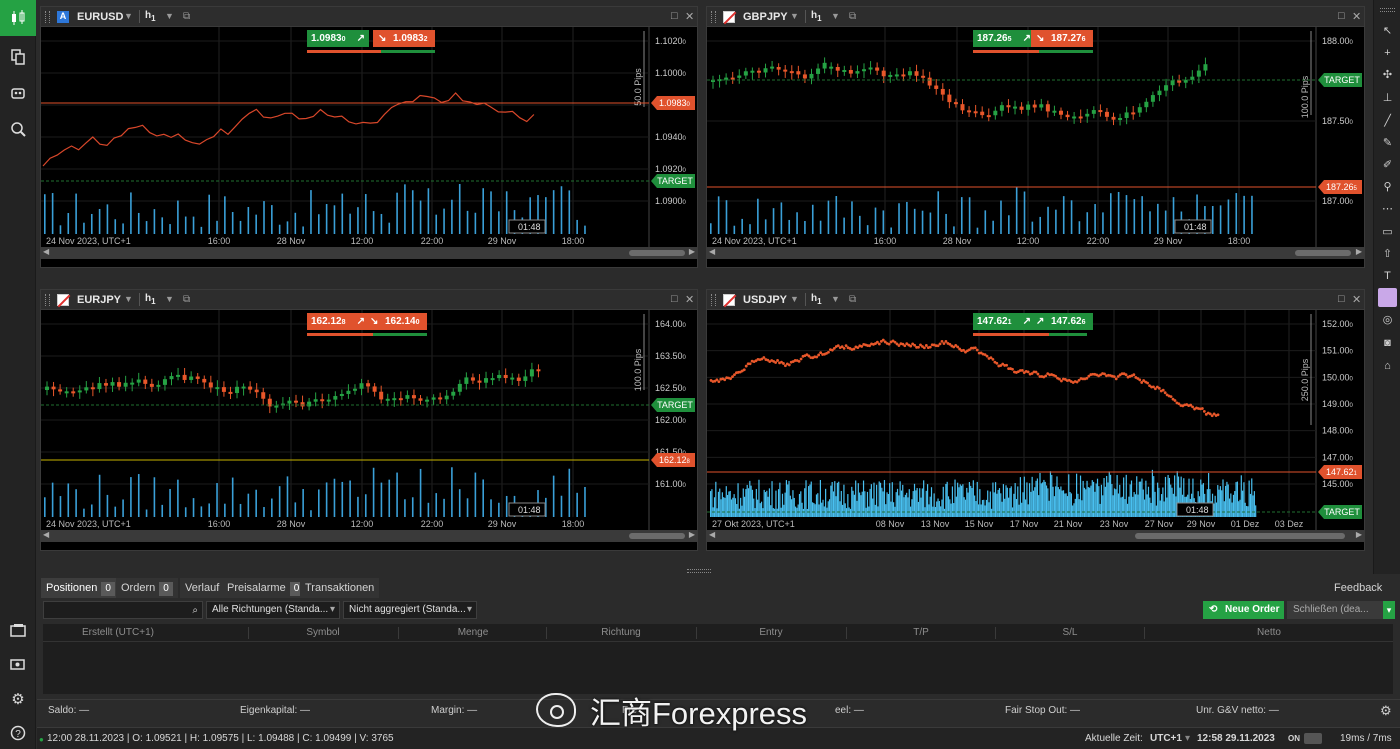 Image resolution: width=1400 pixels, height=749 pixels. Describe the element at coordinates (18, 732) in the screenshot. I see `help-icon: ?` at that location.